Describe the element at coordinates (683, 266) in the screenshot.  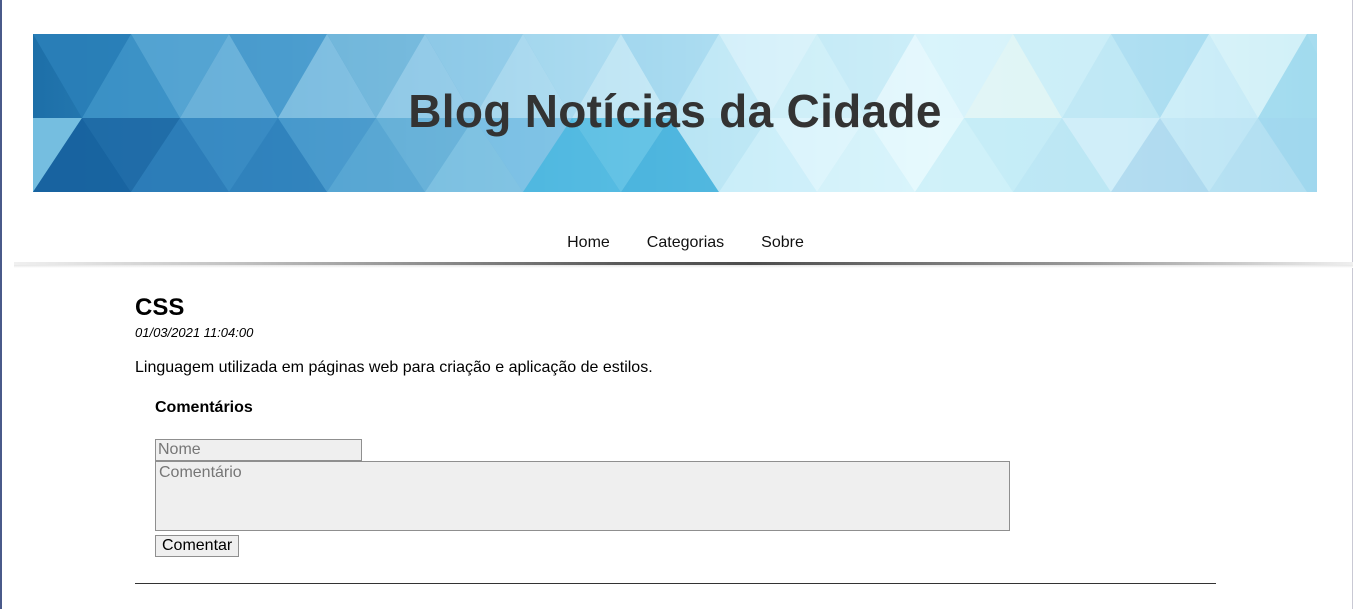
I see `nav-underline-shadow` at that location.